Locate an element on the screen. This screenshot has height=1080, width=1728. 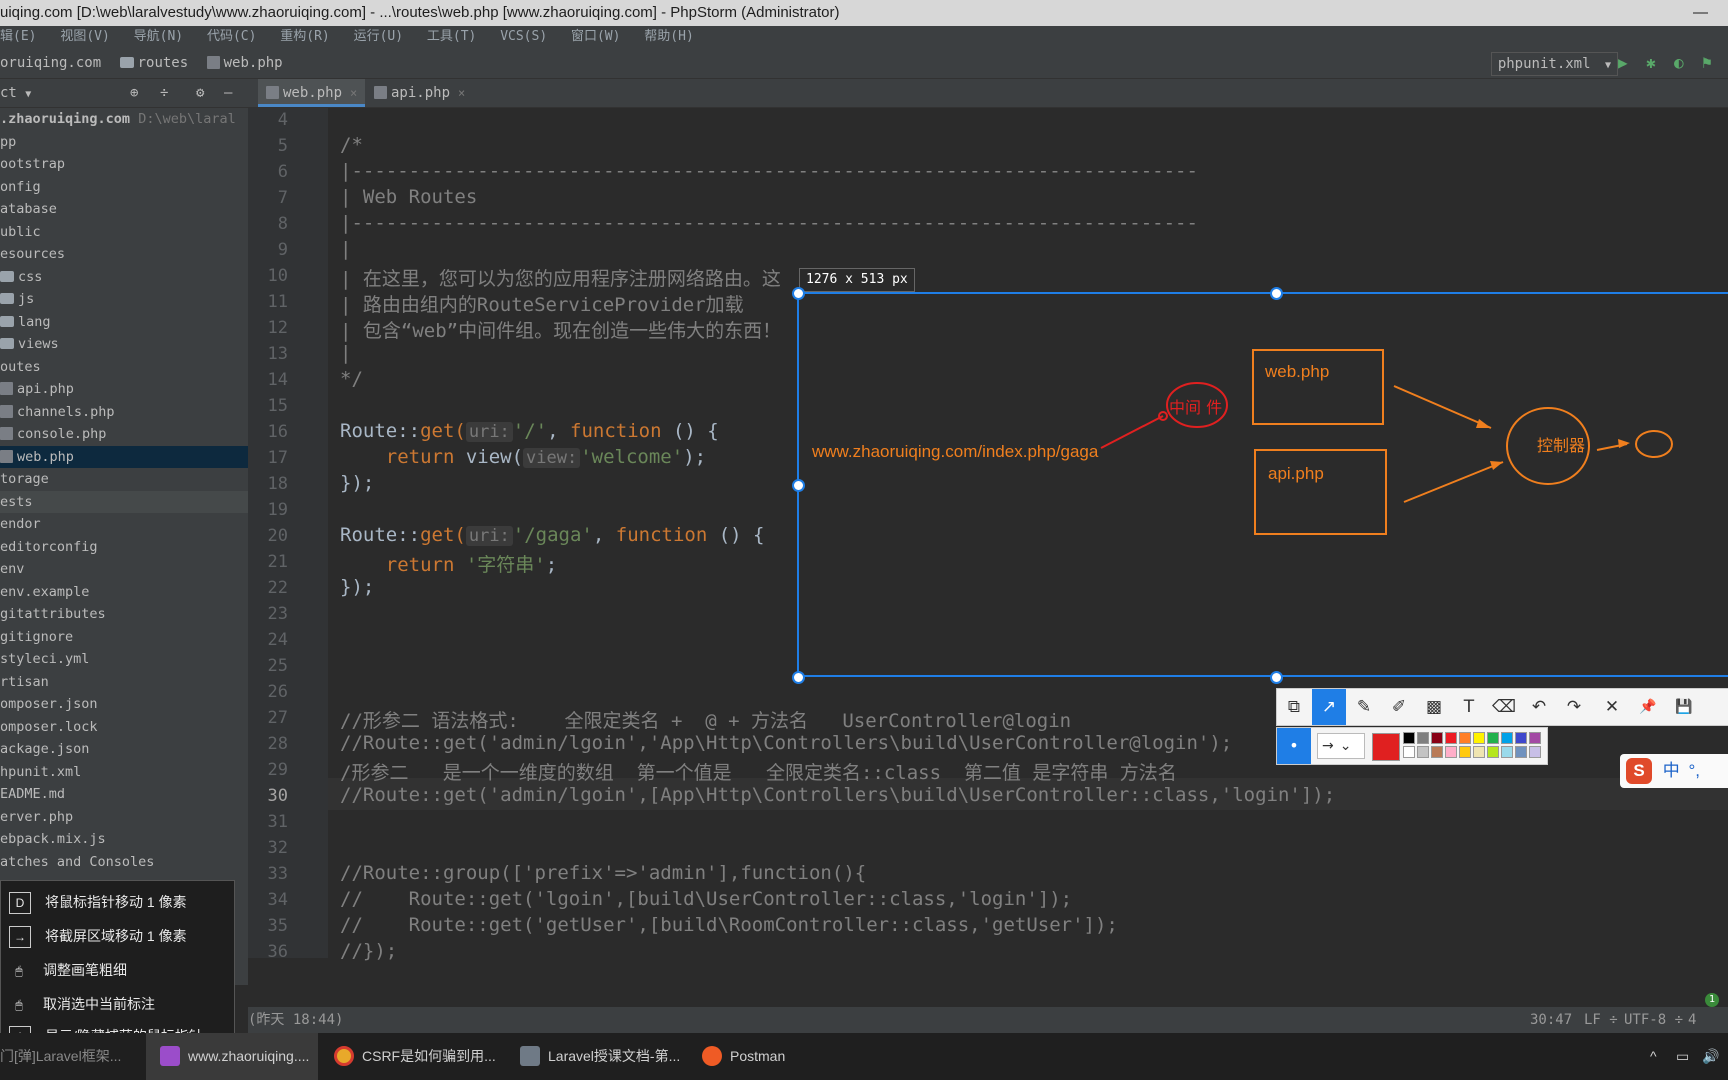
tree-item: atches and Consoles is located at coordinates (124, 862).